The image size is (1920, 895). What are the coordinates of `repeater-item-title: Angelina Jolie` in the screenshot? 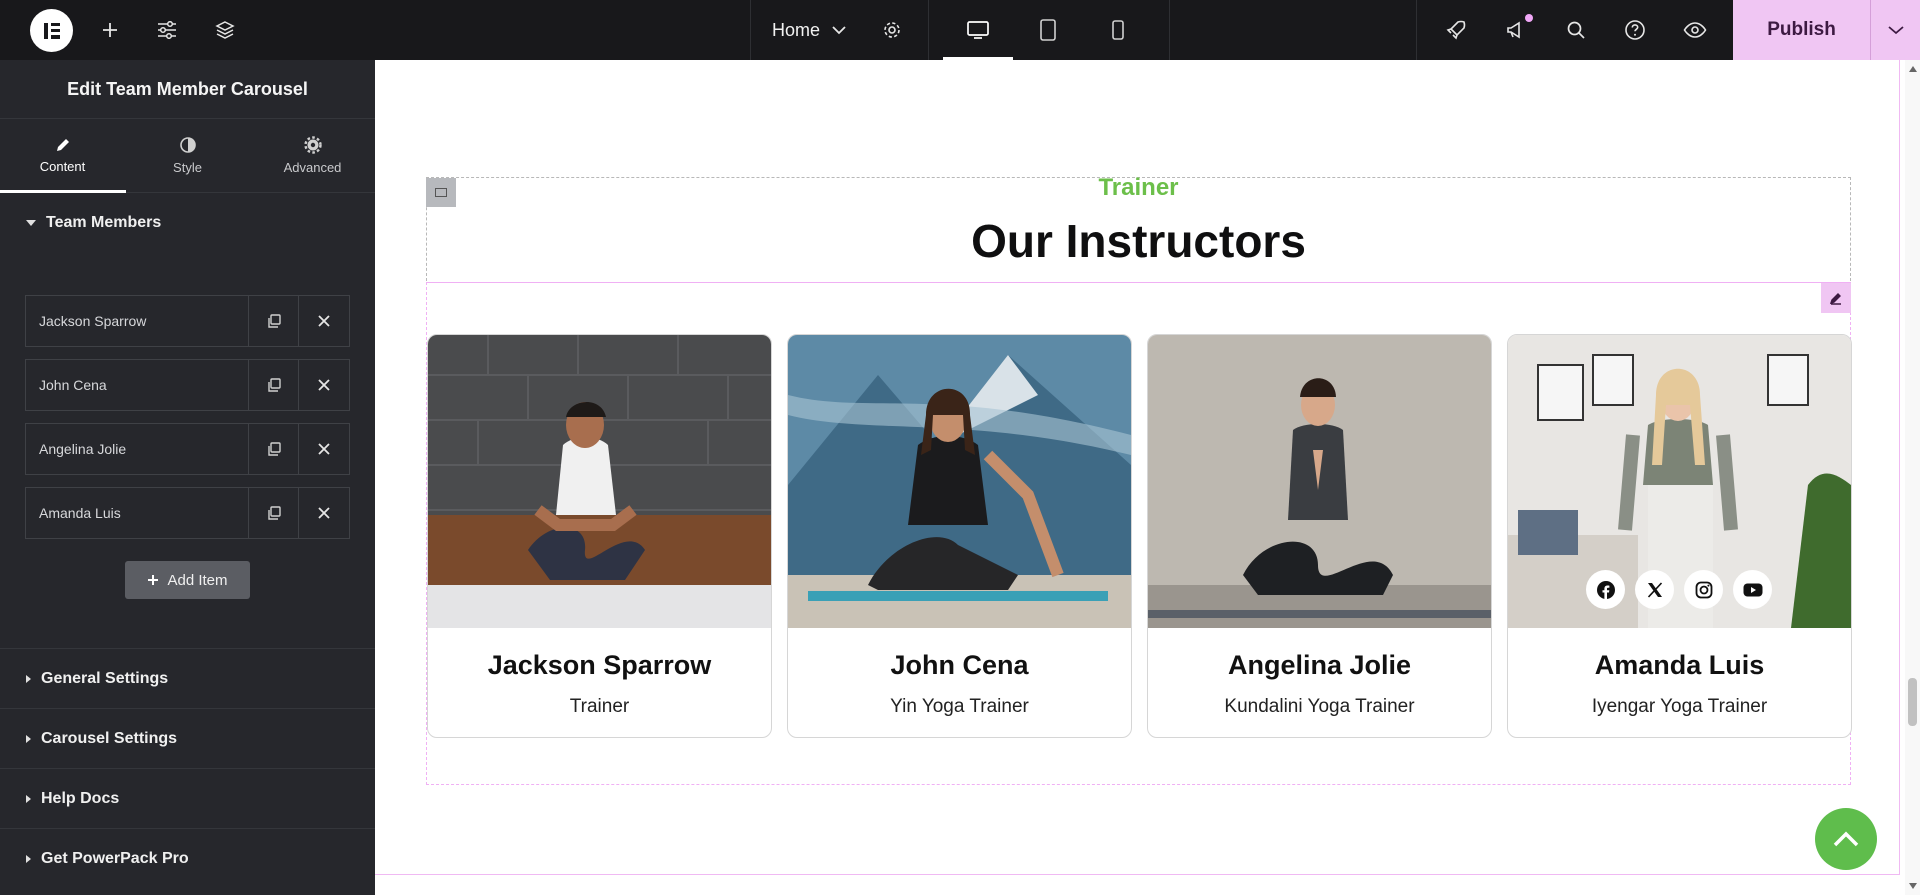 It's located at (137, 449).